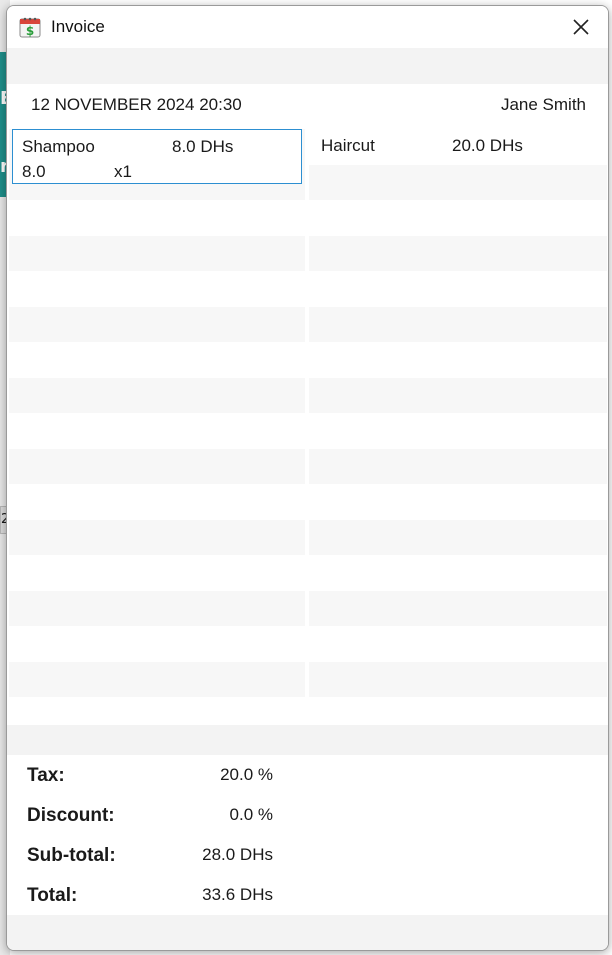 This screenshot has height=955, width=612. What do you see at coordinates (46, 775) in the screenshot?
I see `tax-label: Tax:` at bounding box center [46, 775].